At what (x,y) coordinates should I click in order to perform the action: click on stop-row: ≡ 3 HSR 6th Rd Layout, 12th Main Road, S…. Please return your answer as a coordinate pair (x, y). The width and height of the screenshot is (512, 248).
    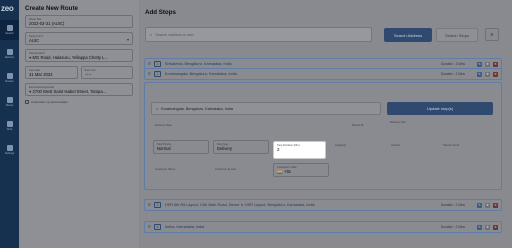
    Looking at the image, I should click on (323, 205).